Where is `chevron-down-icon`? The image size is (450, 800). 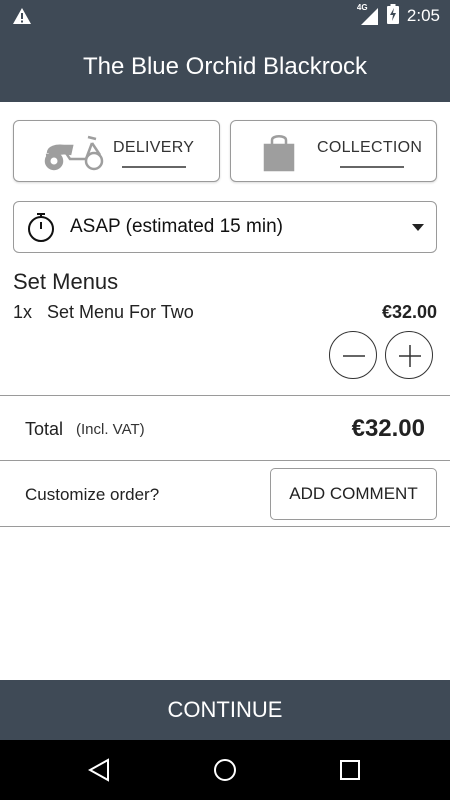 chevron-down-icon is located at coordinates (418, 227).